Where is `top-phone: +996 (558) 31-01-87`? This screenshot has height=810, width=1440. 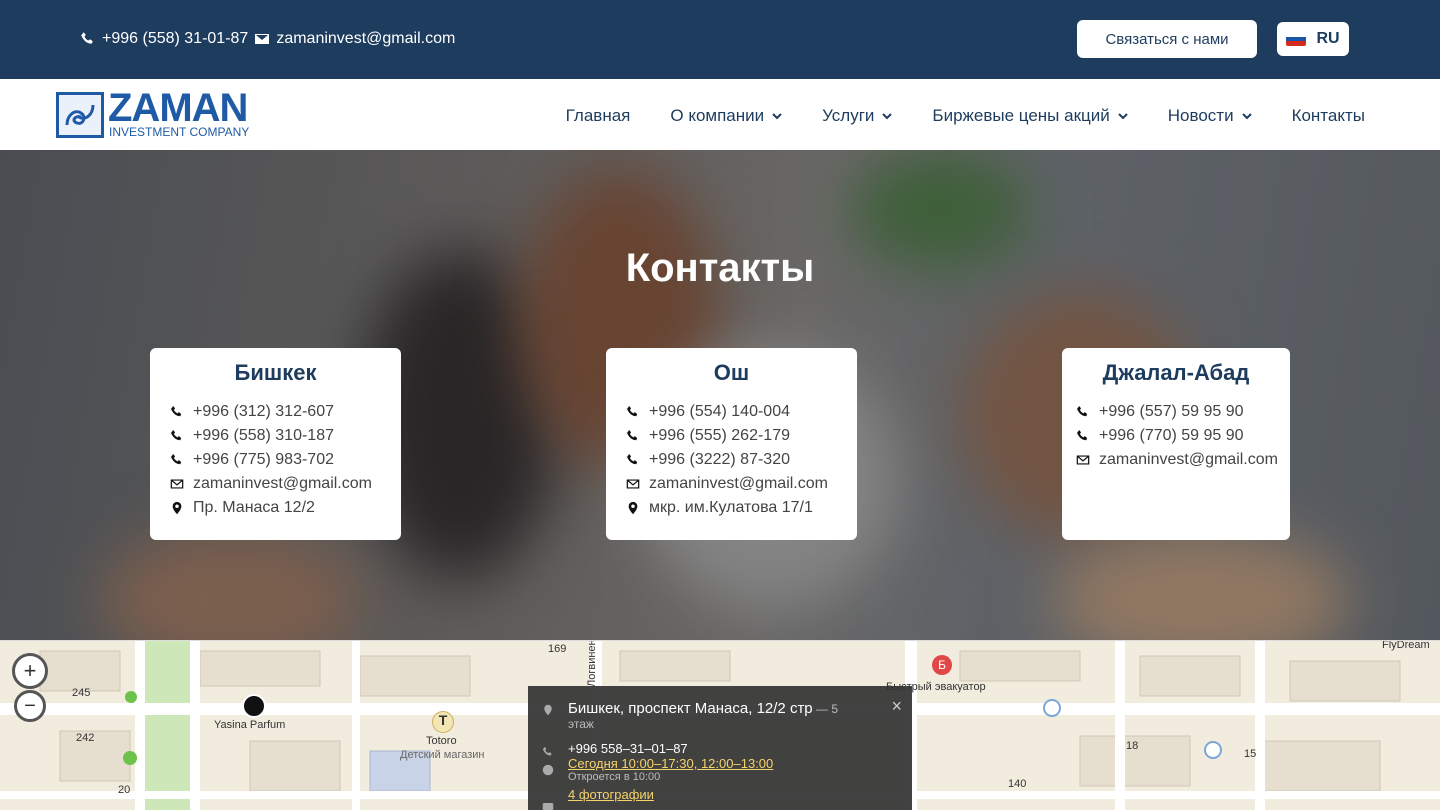 top-phone: +996 (558) 31-01-87 is located at coordinates (175, 39).